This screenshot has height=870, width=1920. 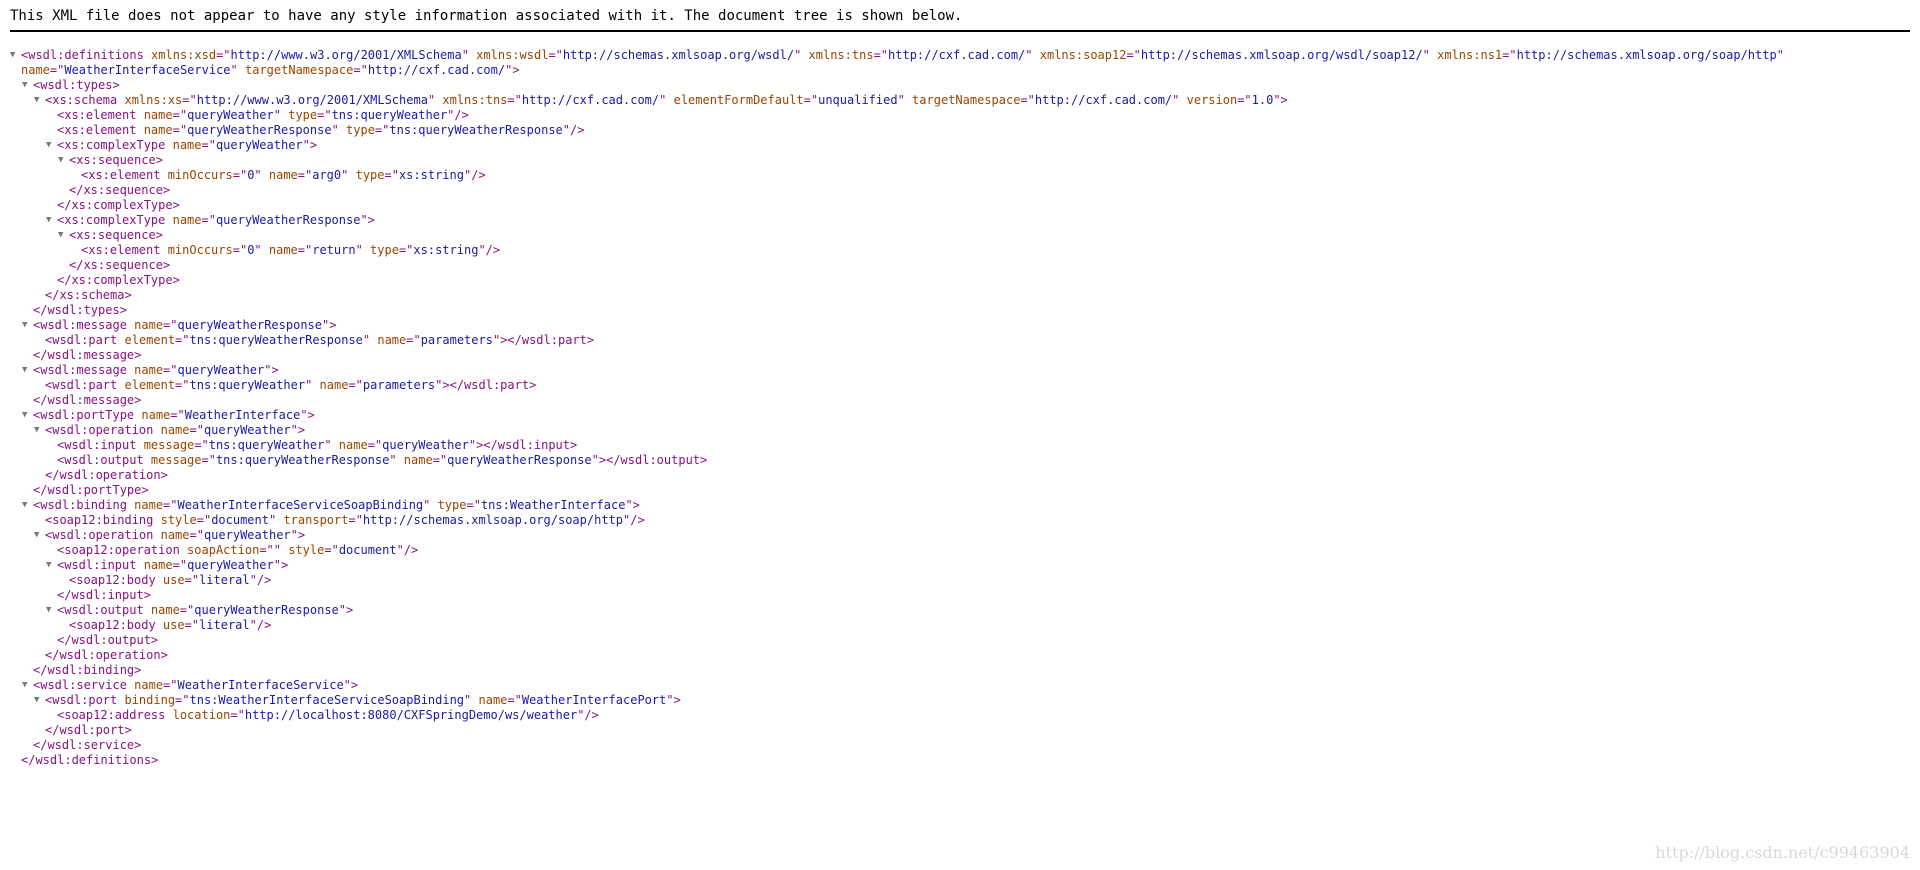 I want to click on xml-tree-line: ▼ <xs:sequence>, so click(x=960, y=160).